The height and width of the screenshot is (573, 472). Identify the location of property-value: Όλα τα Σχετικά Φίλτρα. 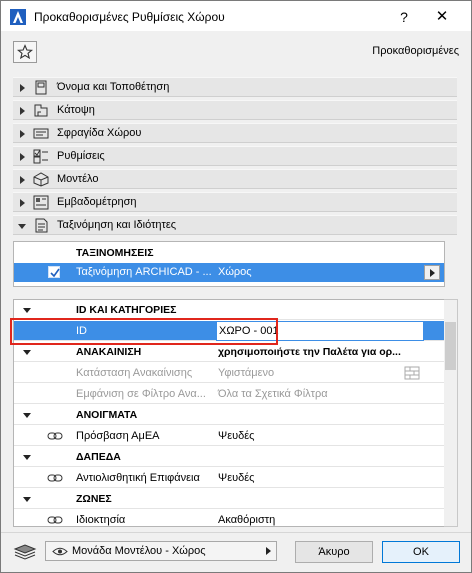
(273, 394).